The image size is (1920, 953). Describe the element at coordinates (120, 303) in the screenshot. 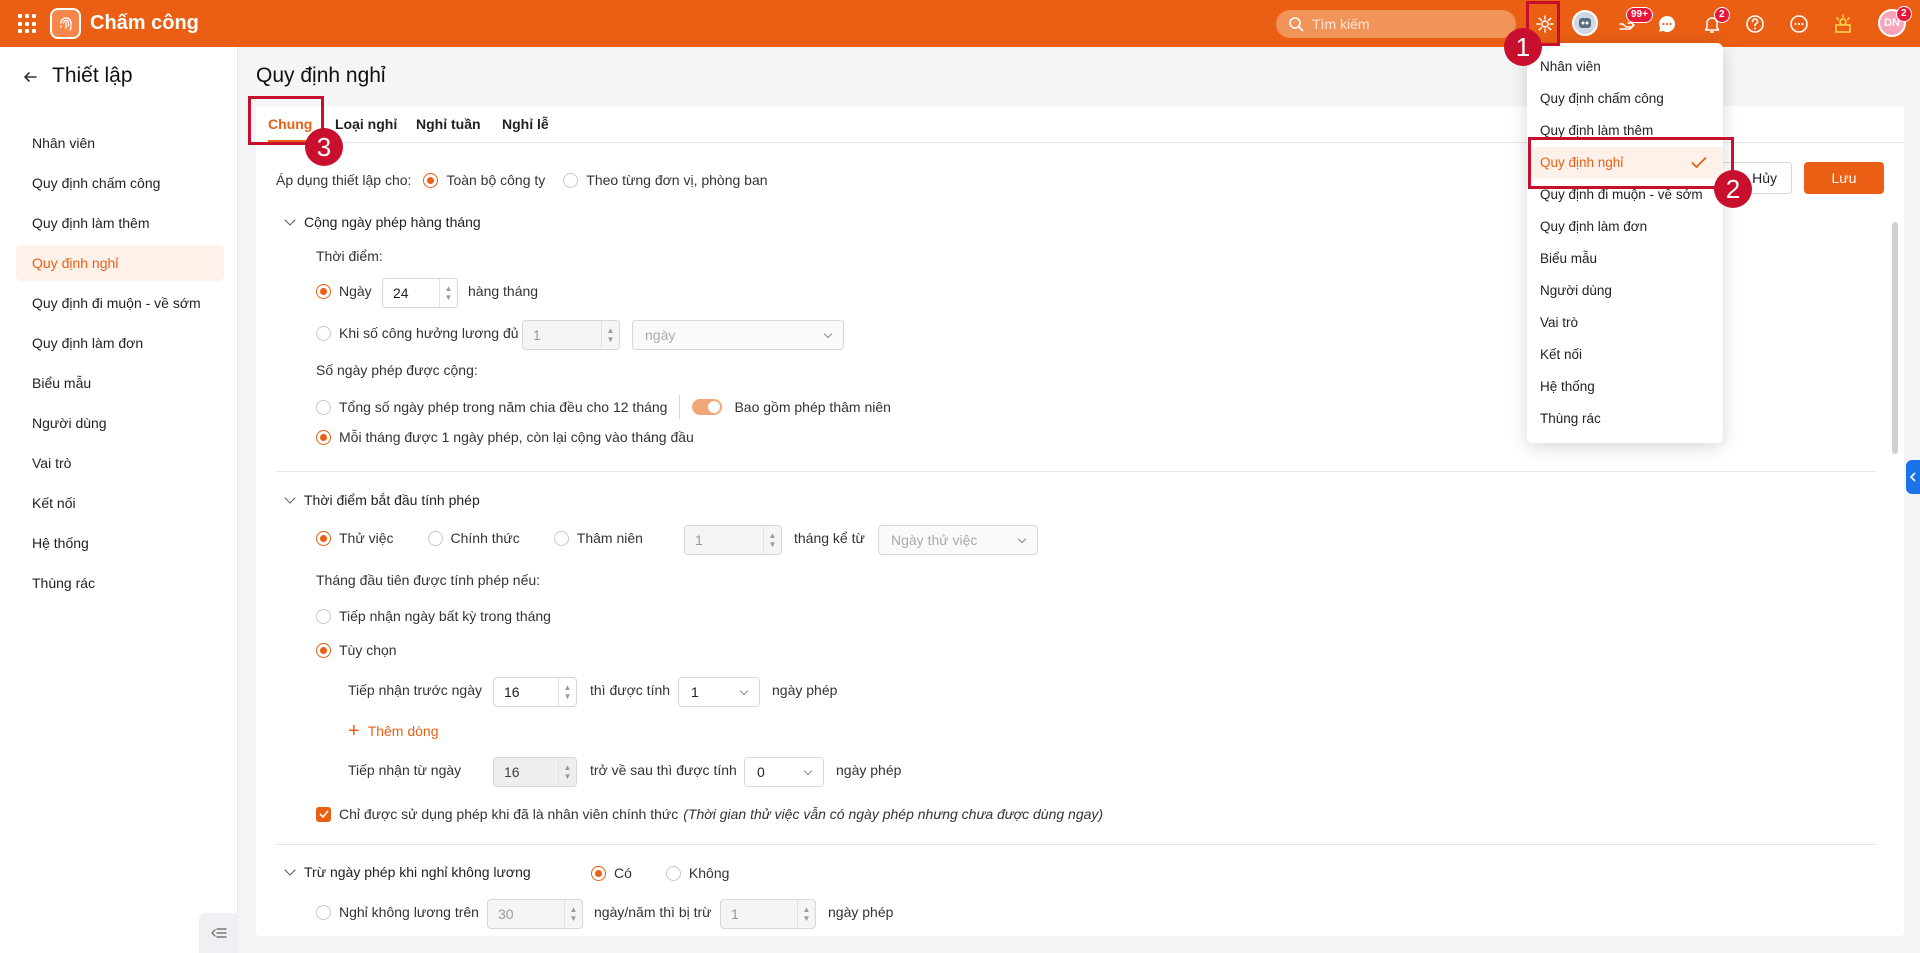

I see `sidebar-item-late-early-rules: Quy định đi muộn - về sớm` at that location.